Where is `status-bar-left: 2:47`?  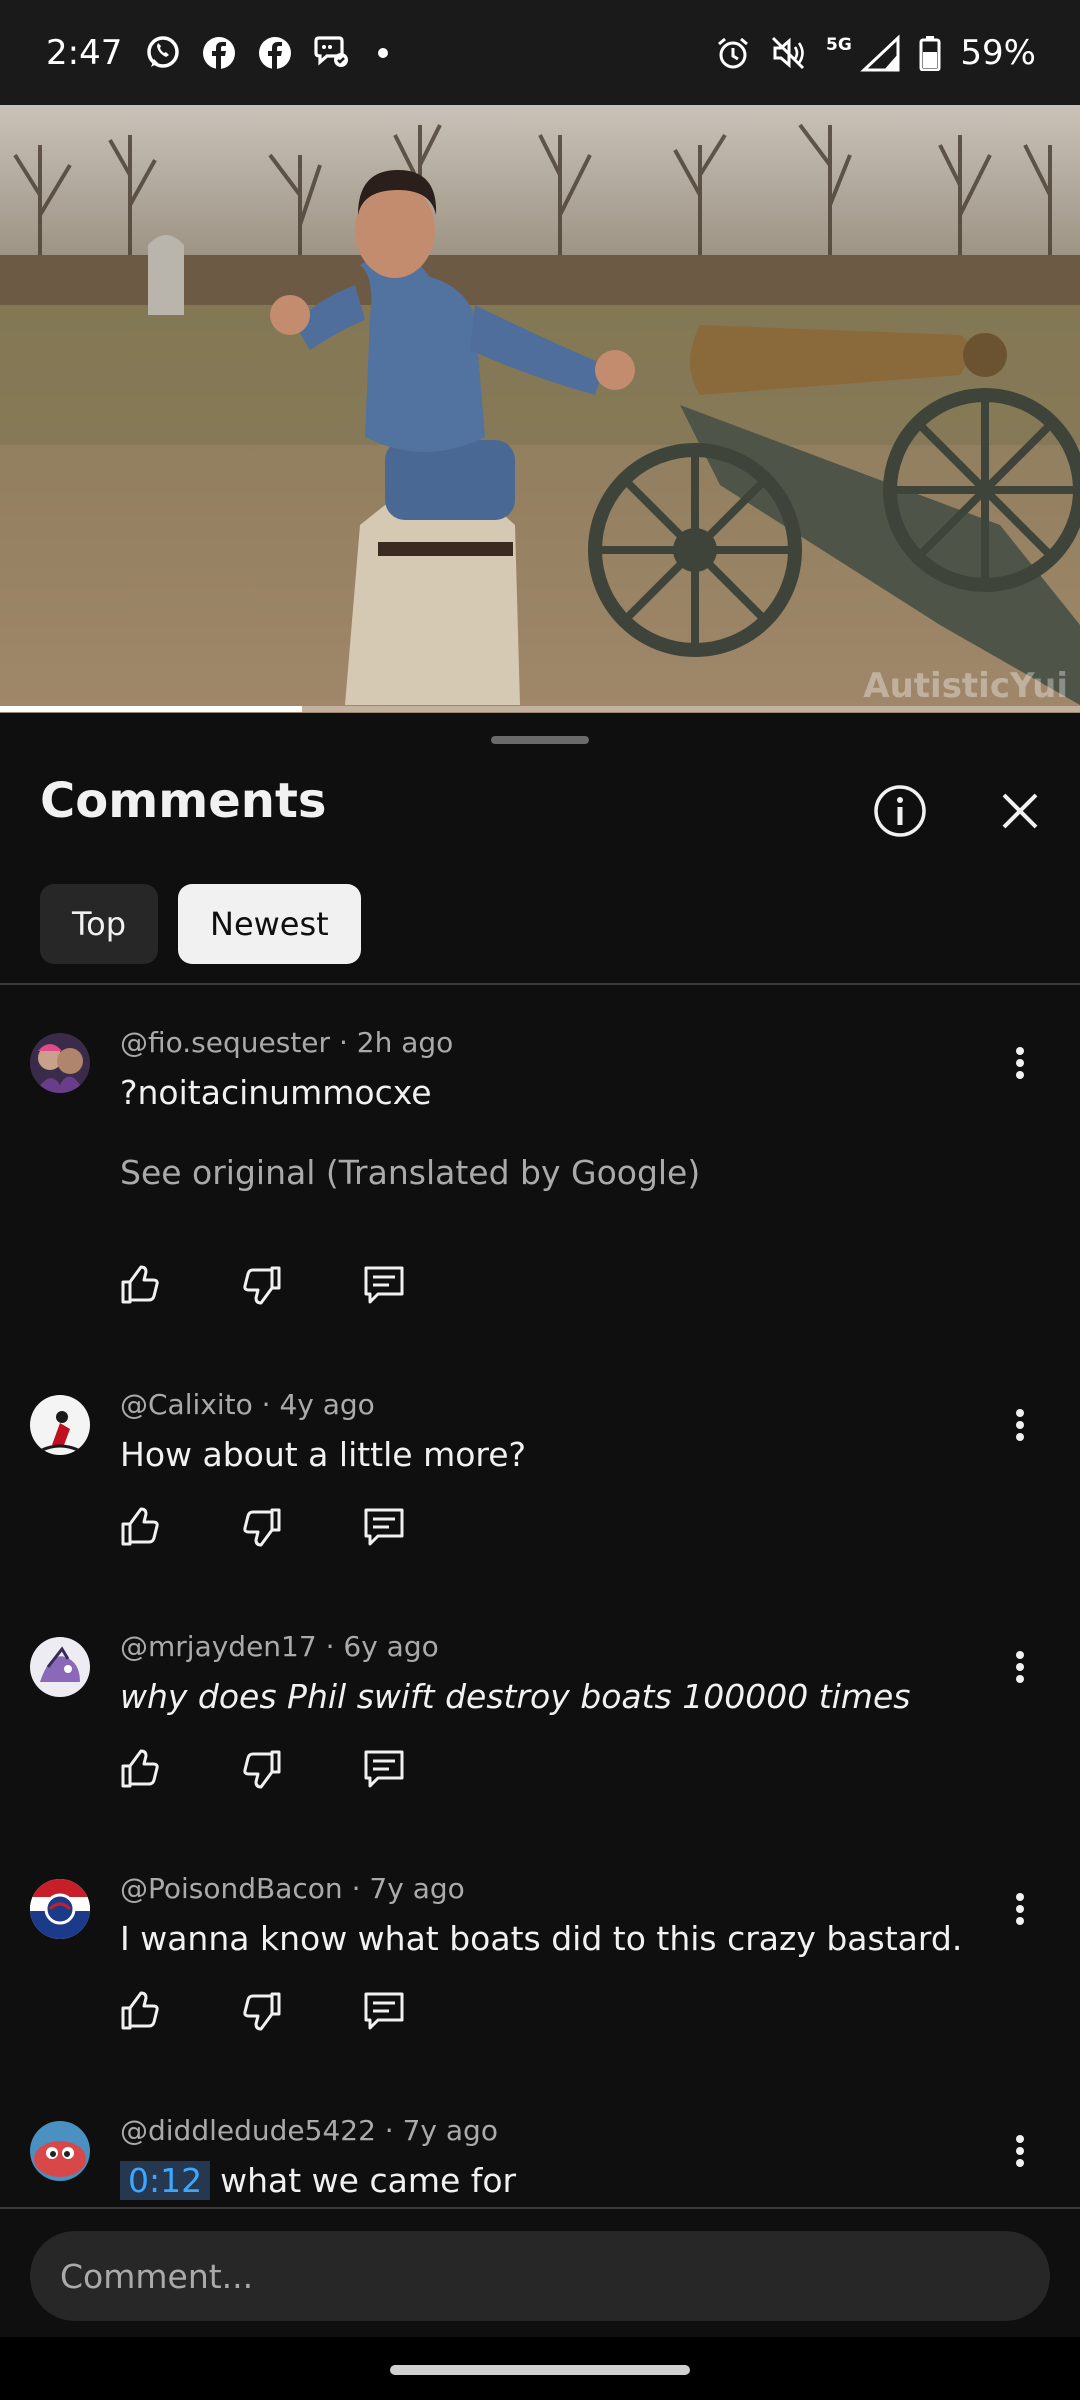 status-bar-left: 2:47 is located at coordinates (217, 52).